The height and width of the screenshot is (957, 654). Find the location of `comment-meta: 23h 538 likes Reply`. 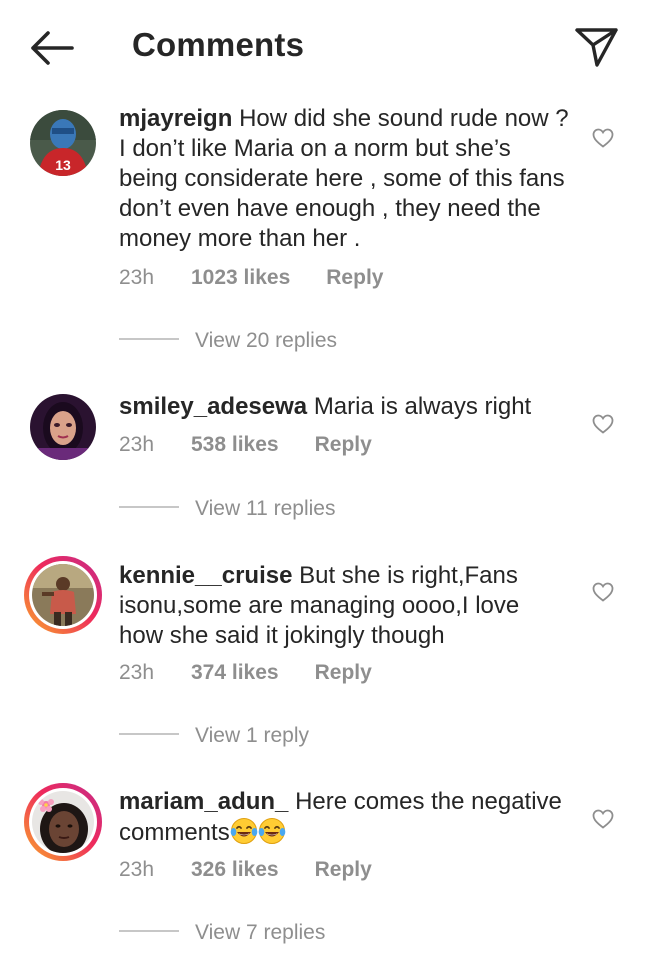

comment-meta: 23h 538 likes Reply is located at coordinates (245, 445).